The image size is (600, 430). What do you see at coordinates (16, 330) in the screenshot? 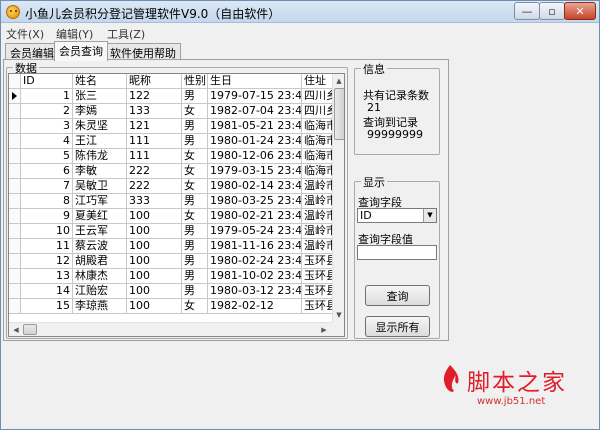
I see `scroll-left-icon: ◀` at bounding box center [16, 330].